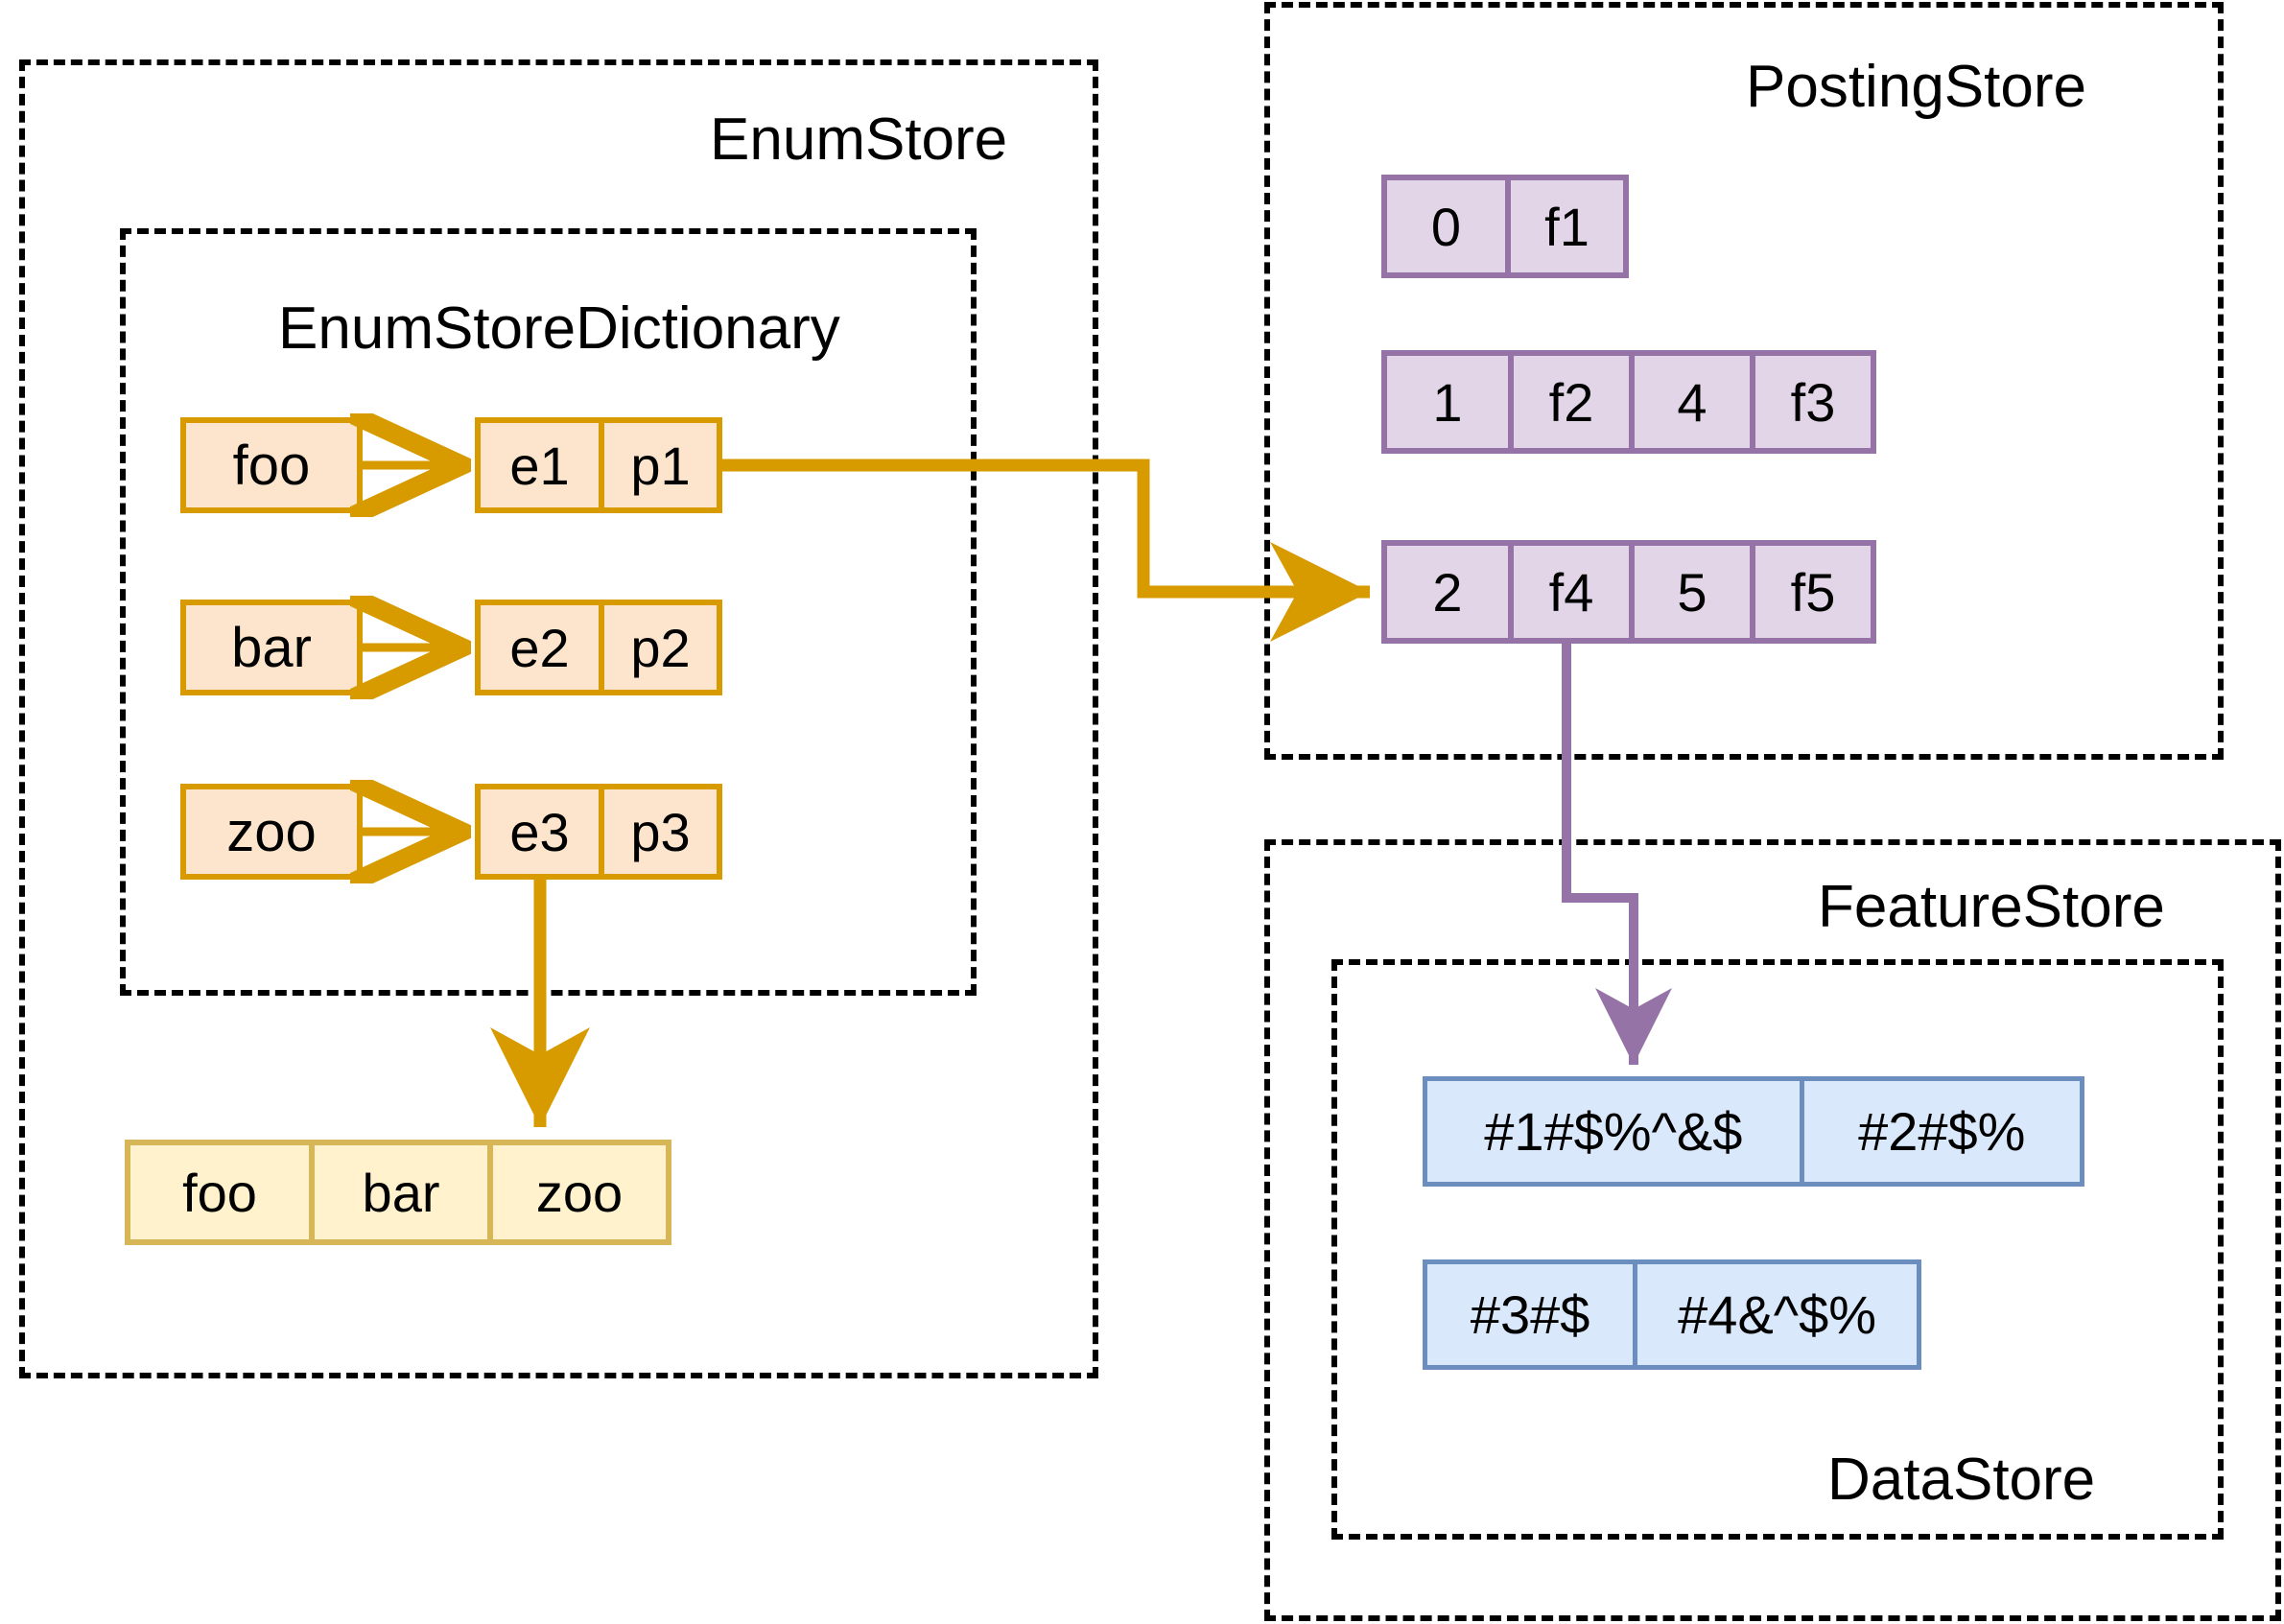 The image size is (2284, 1624). I want to click on posting-cell: f4, so click(1568, 592).